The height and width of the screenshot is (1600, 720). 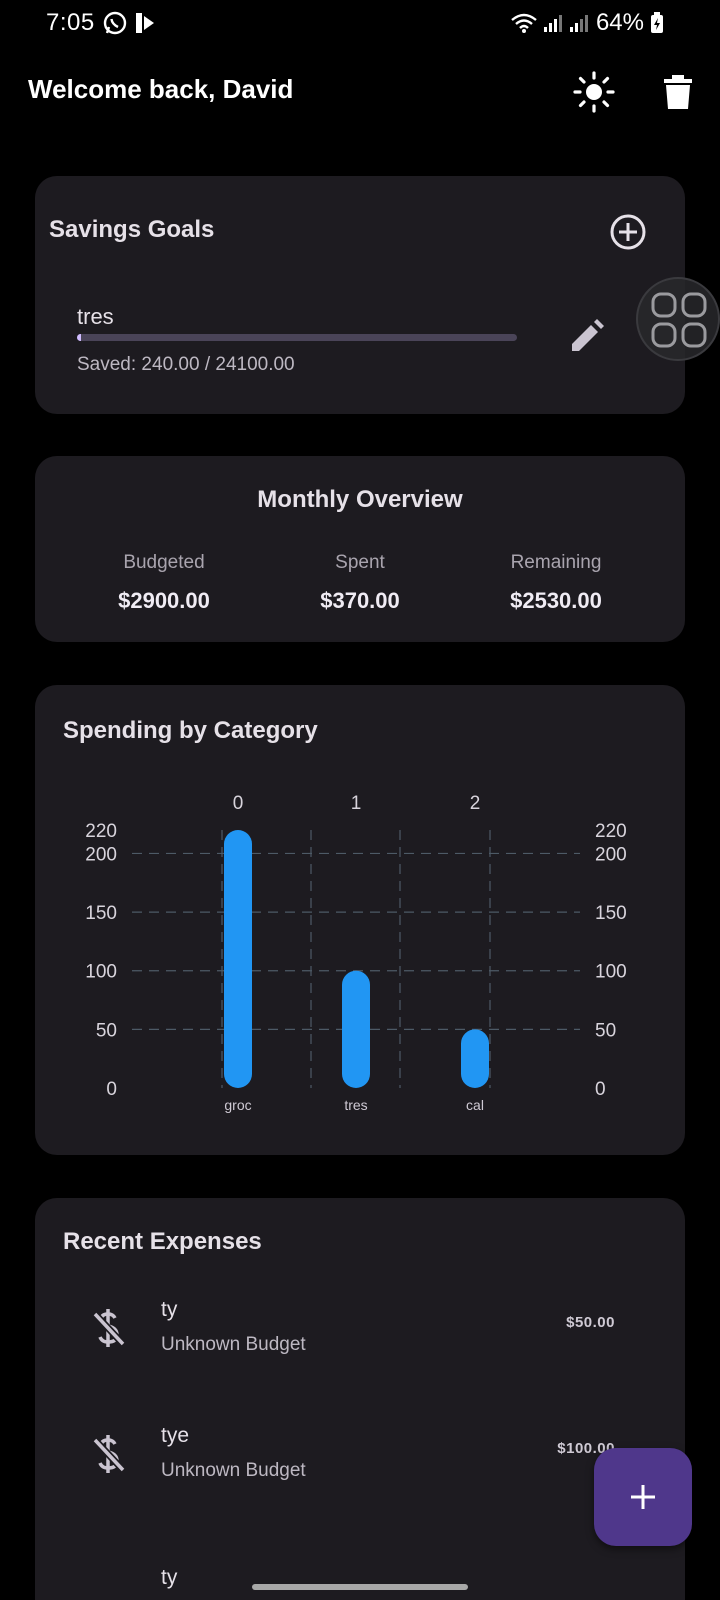 I want to click on delete-all-button, so click(x=678, y=92).